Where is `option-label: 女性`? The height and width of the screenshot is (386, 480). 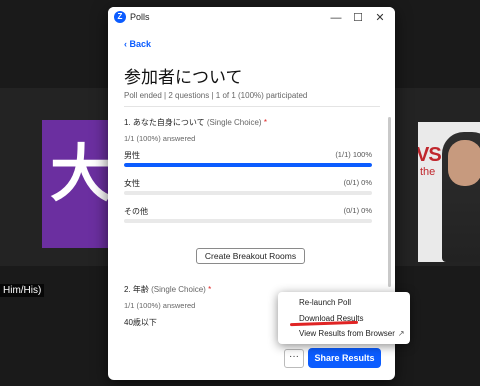 option-label: 女性 is located at coordinates (132, 183).